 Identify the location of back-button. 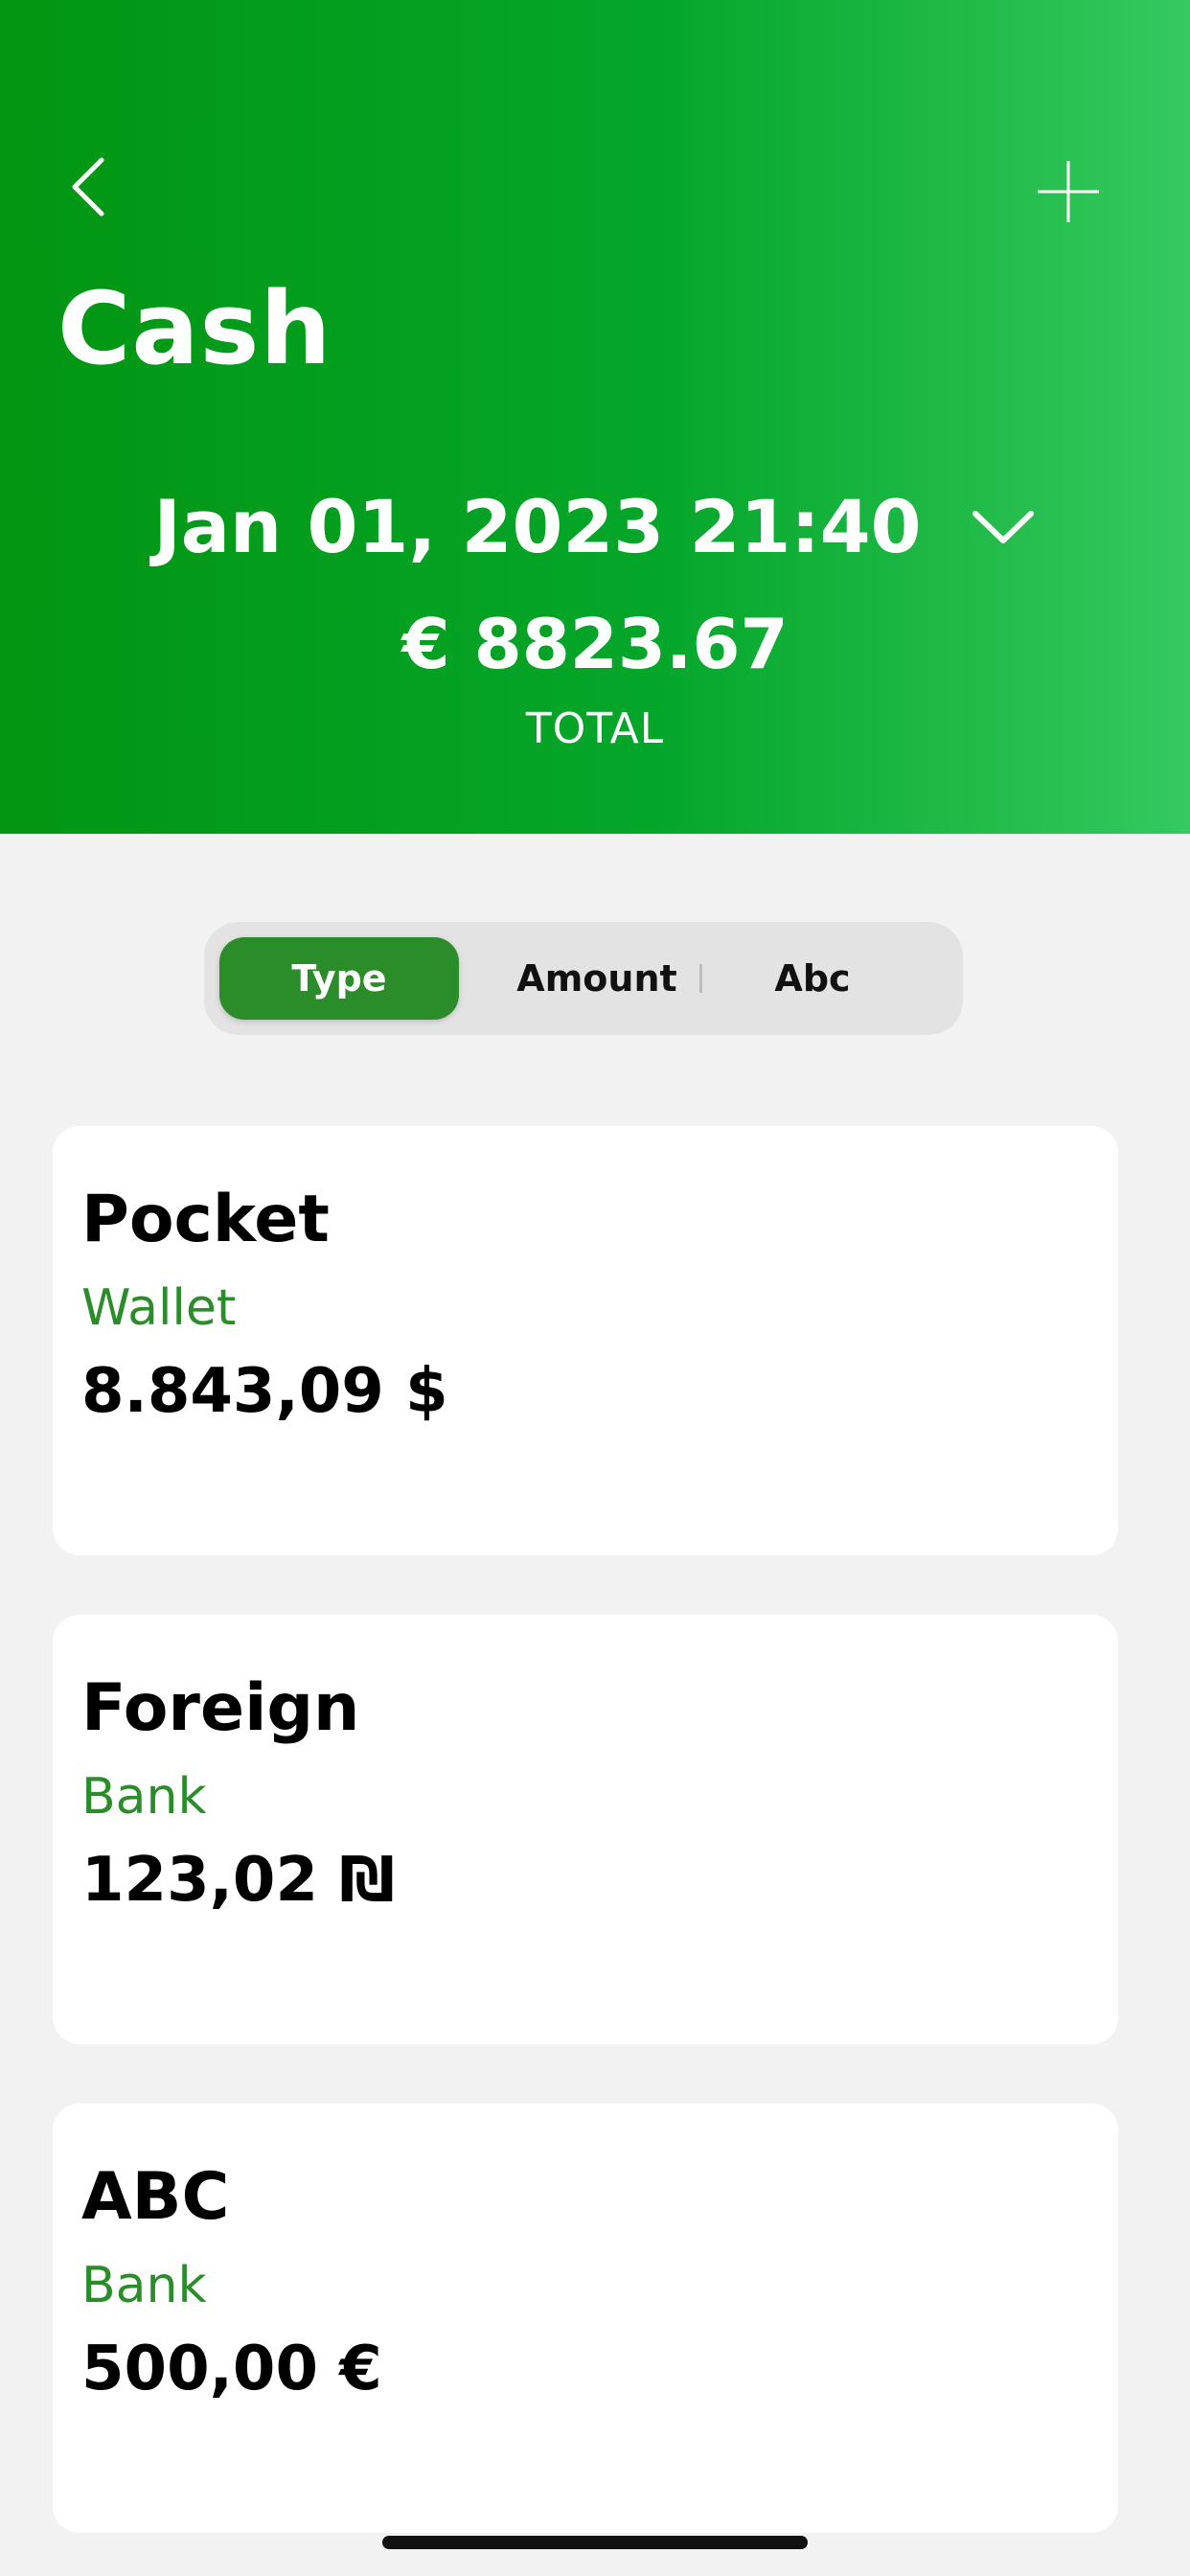
(88, 187).